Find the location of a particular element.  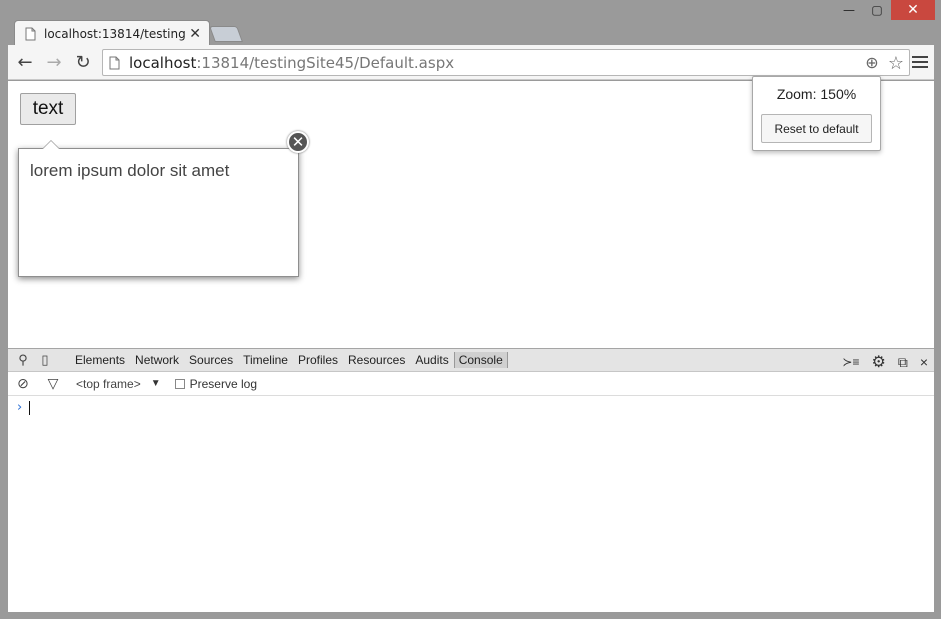

dock-icon: ⧉ is located at coordinates (903, 362).